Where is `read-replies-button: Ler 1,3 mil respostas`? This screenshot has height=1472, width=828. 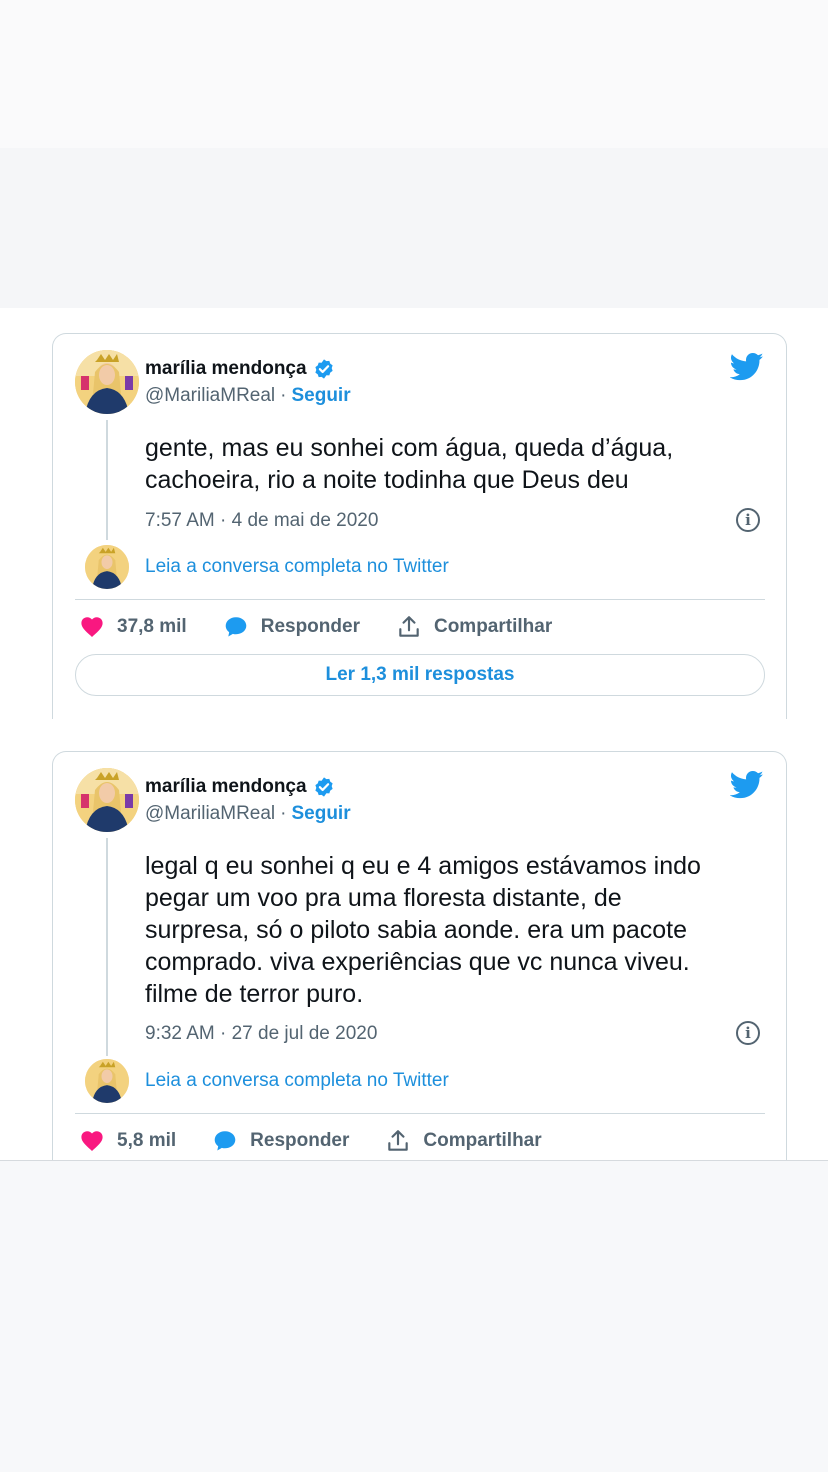
read-replies-button: Ler 1,3 mil respostas is located at coordinates (420, 675).